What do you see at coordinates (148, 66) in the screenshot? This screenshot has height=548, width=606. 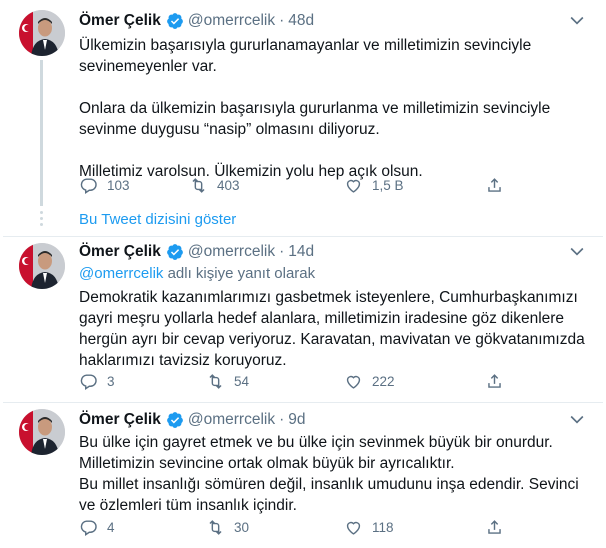 I see `tweet-line: sevinemeyenler var.` at bounding box center [148, 66].